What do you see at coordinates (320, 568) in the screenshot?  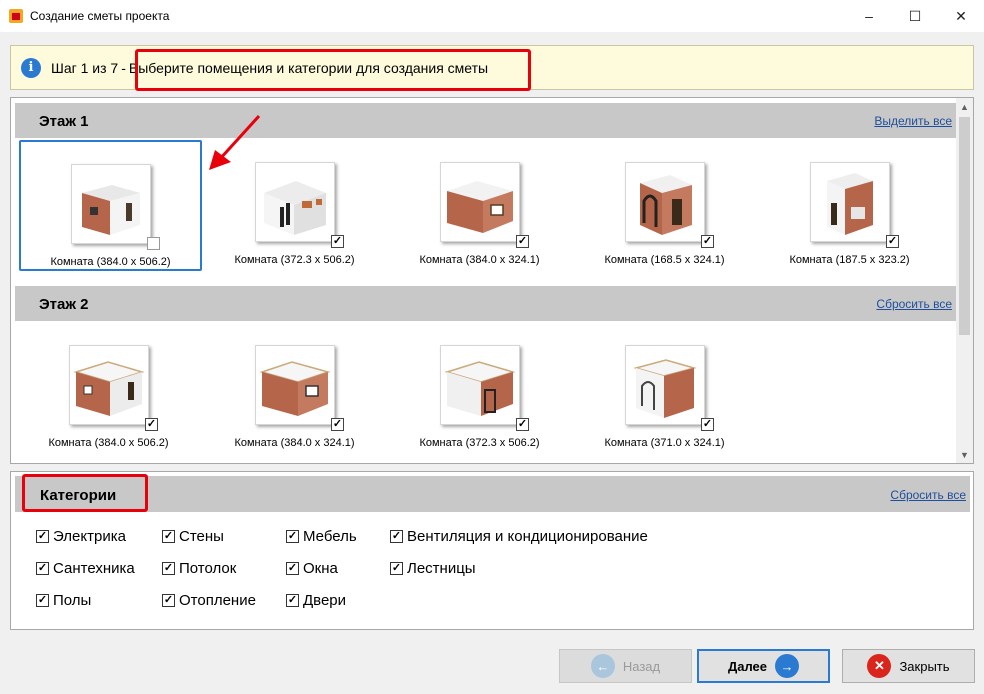 I see `category-label: Окна` at bounding box center [320, 568].